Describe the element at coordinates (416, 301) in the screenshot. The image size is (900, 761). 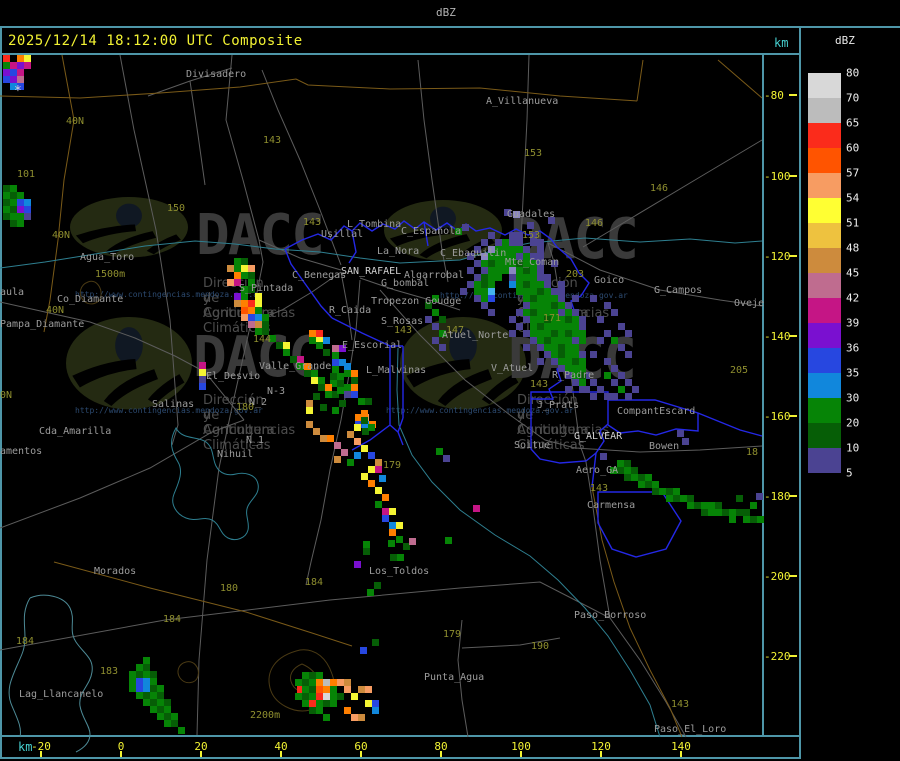
I see `map-place-label: Tropezon Goudge` at that location.